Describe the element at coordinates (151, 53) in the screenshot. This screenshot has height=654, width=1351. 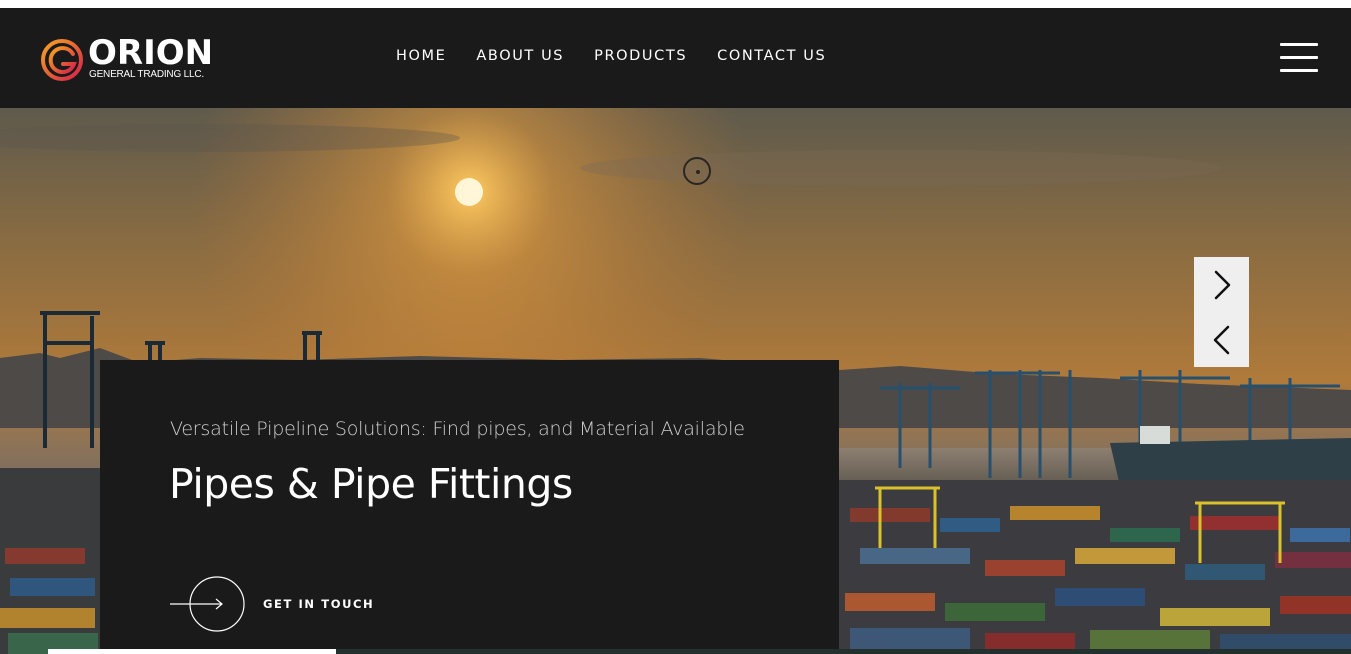
I see `brand-name: ORION` at that location.